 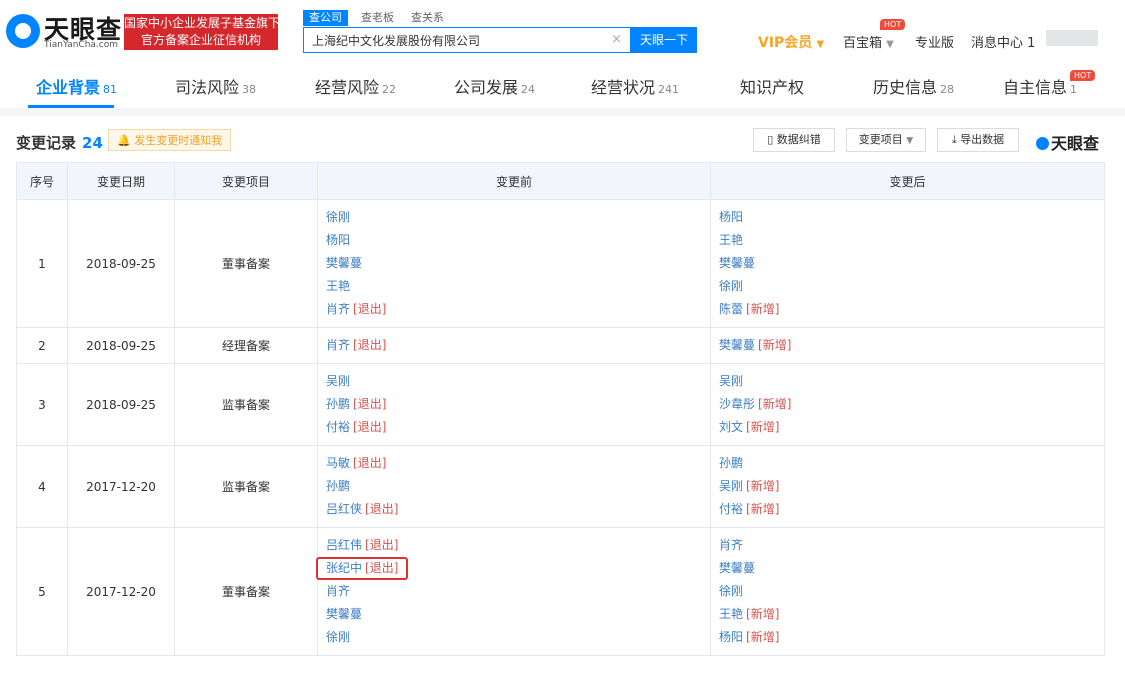 What do you see at coordinates (911, 637) in the screenshot?
I see `list-item: 杨阳 [新增]` at bounding box center [911, 637].